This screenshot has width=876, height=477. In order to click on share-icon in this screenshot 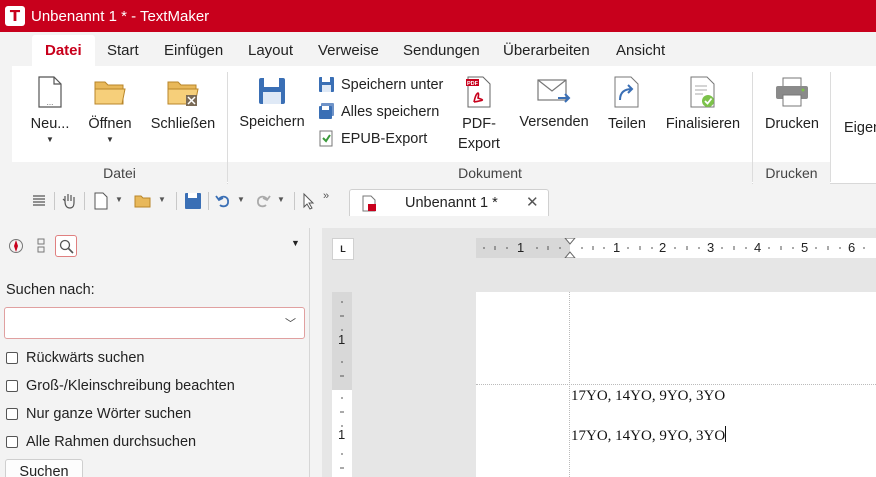, I will do `click(626, 92)`.